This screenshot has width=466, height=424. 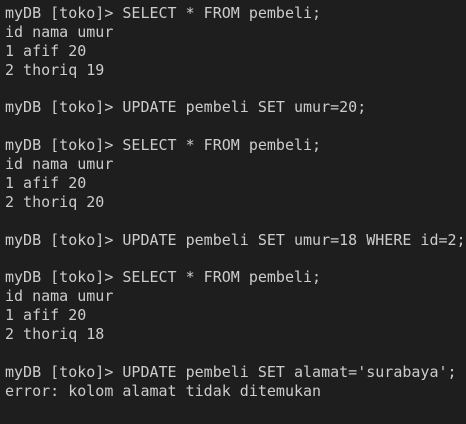 I want to click on terminal-line: 2 thoriq 18, so click(x=55, y=334).